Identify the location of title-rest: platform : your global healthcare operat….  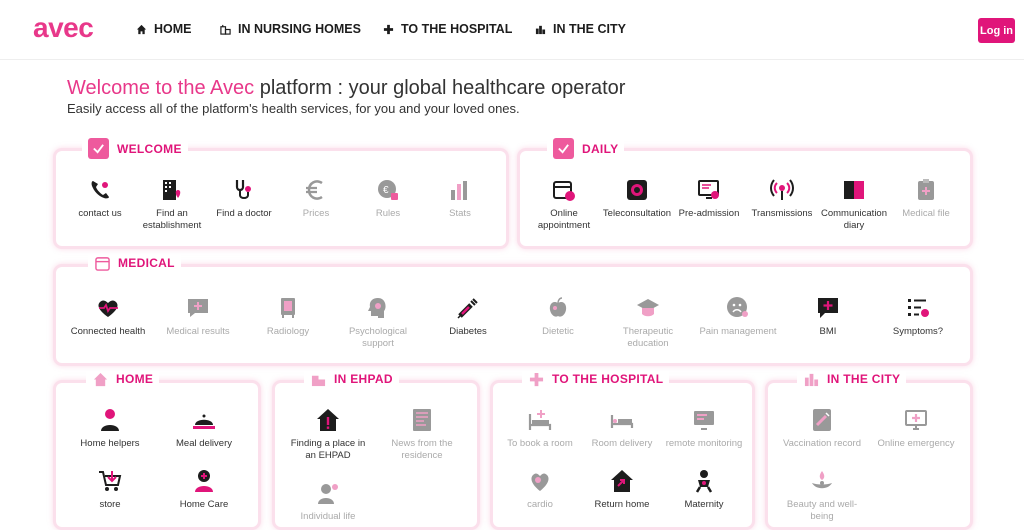
(440, 88).